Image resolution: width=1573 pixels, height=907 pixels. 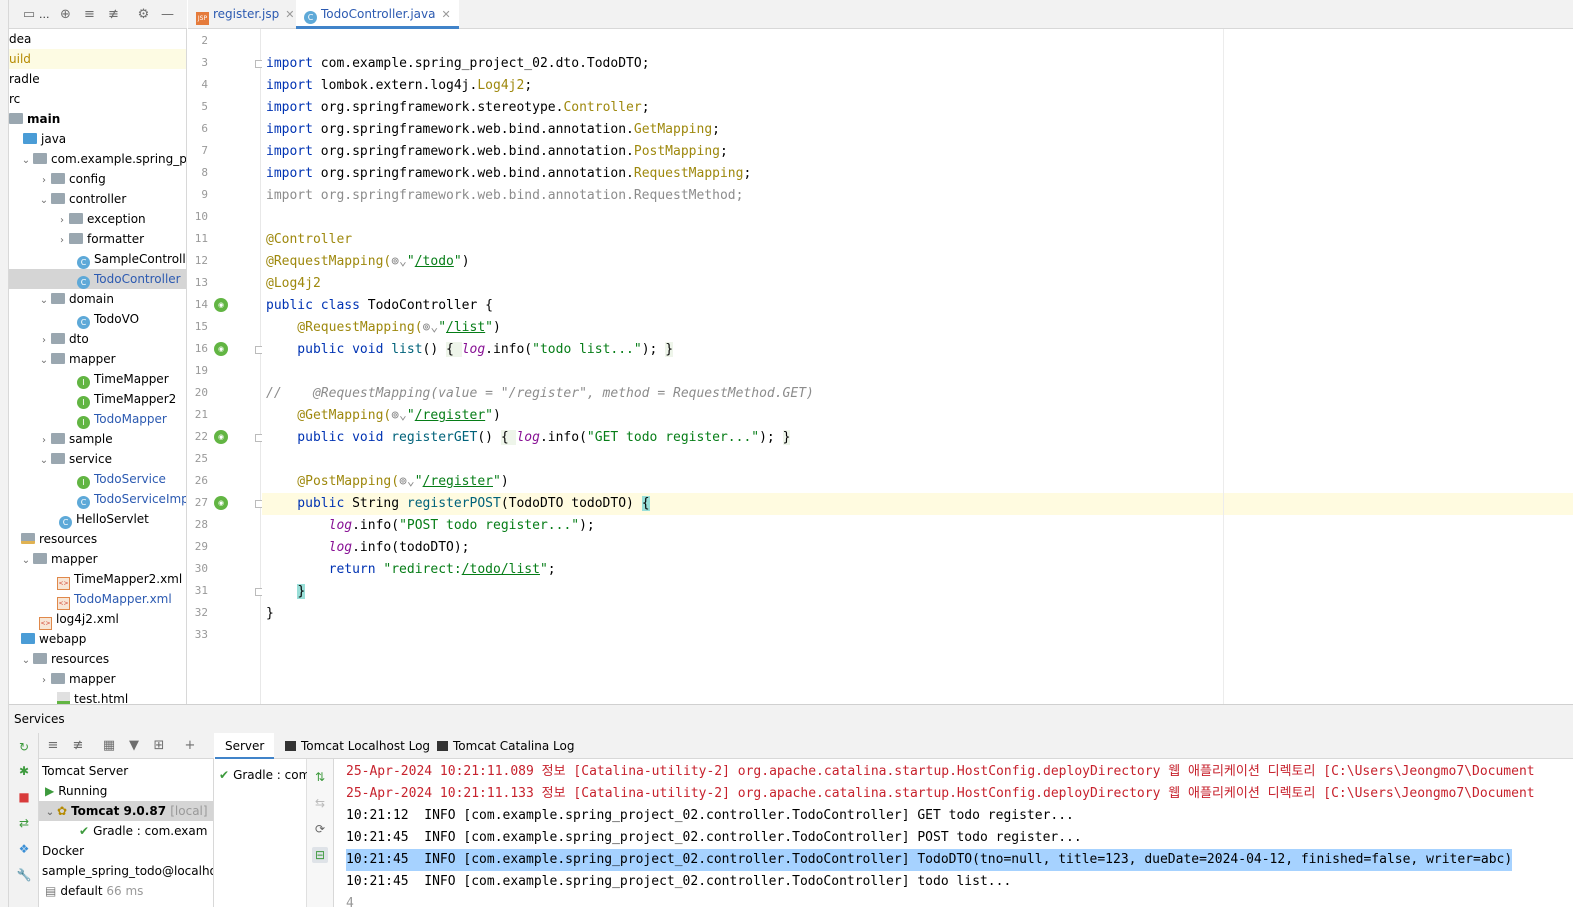 What do you see at coordinates (97, 619) in the screenshot?
I see `tree-item-log4j2-xml: <> log4j2.xml` at bounding box center [97, 619].